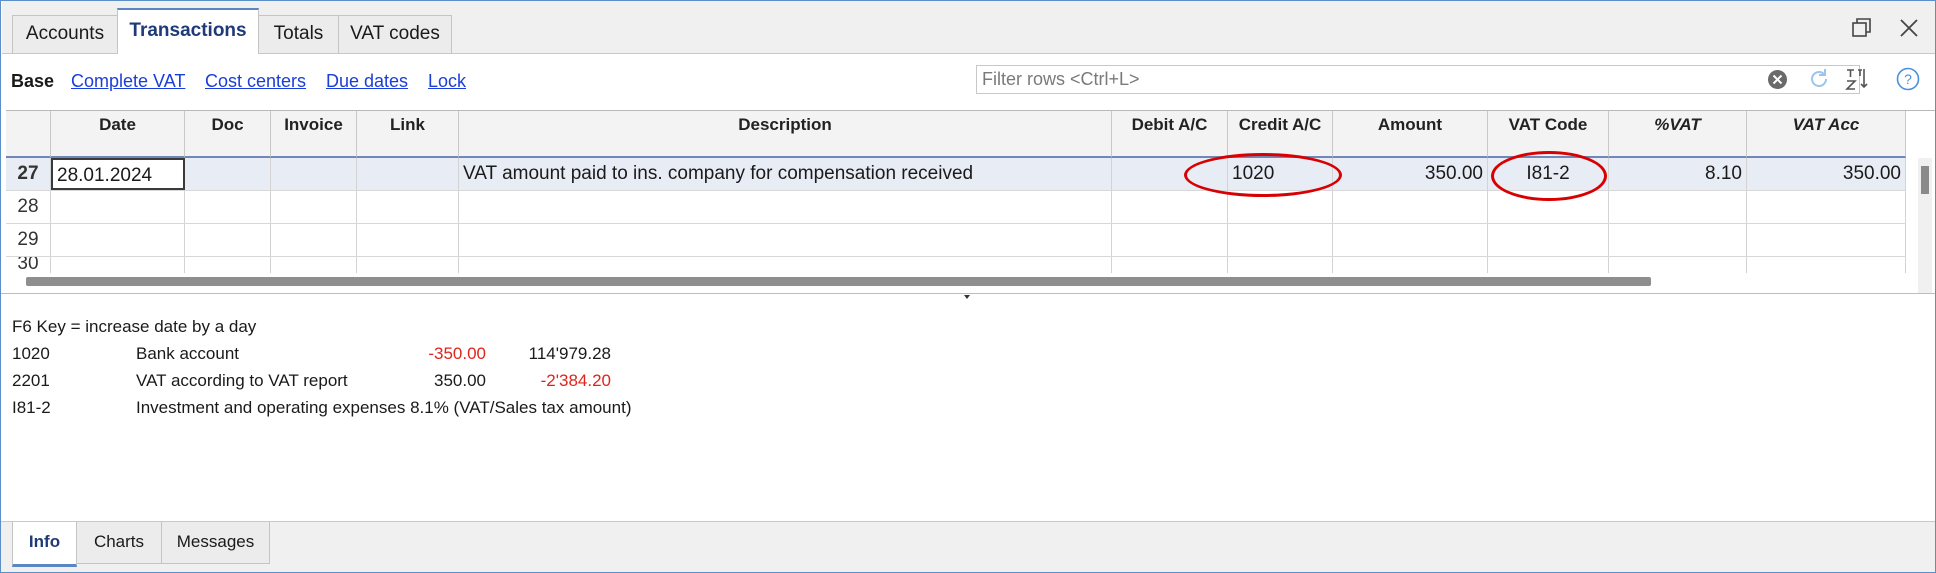 Image resolution: width=1936 pixels, height=573 pixels. I want to click on info-line-code: 2201, so click(31, 380).